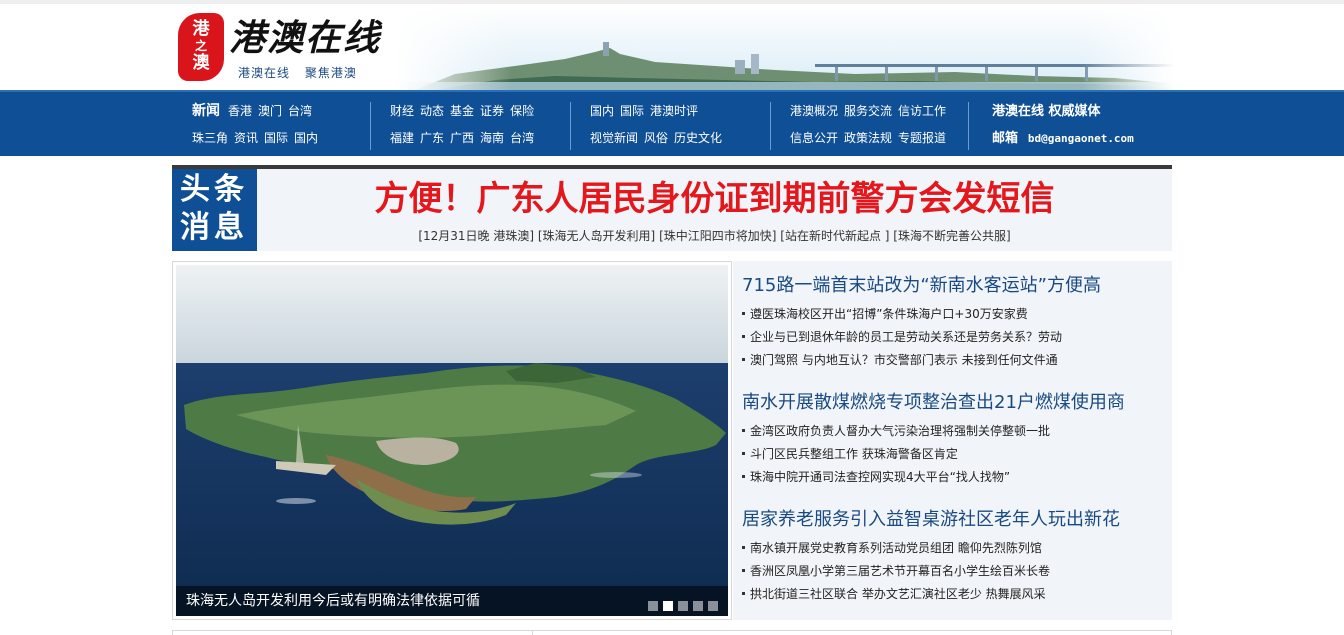 The image size is (1344, 635). I want to click on list-item: 南水镇开展党史教育系列活动党员组团 瞻仰先烈陈列馆, so click(957, 548).